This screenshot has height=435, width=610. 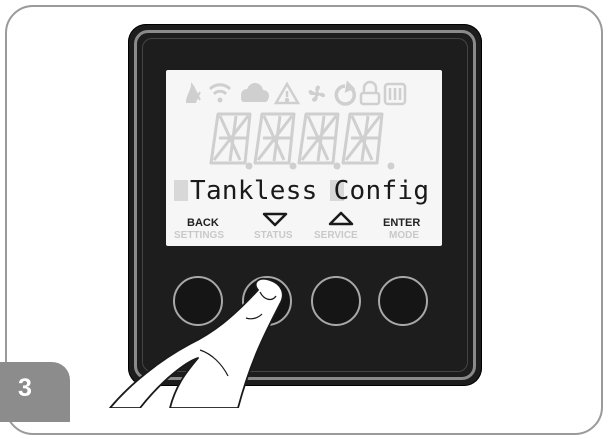 What do you see at coordinates (203, 223) in the screenshot?
I see `back-label: BACK` at bounding box center [203, 223].